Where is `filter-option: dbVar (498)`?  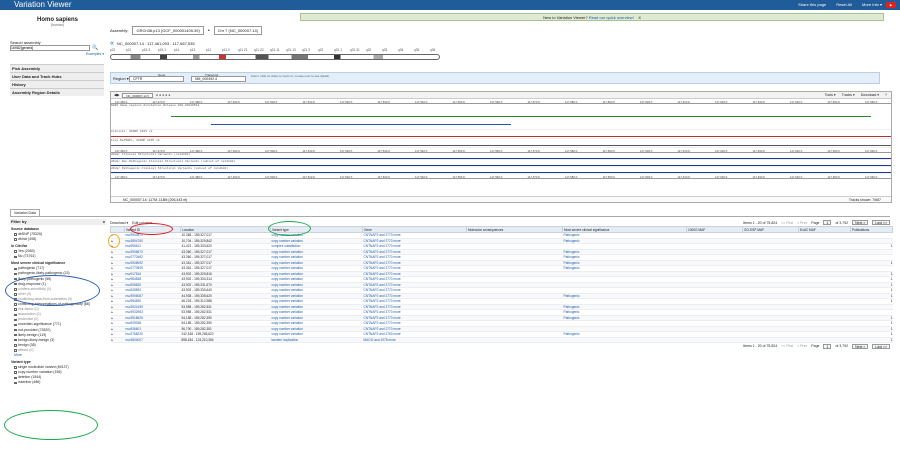 filter-option: dbVar (498) is located at coordinates (58, 239).